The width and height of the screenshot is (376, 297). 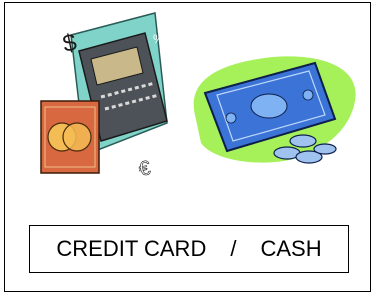 What do you see at coordinates (231, 118) in the screenshot?
I see `banknote-dot-left` at bounding box center [231, 118].